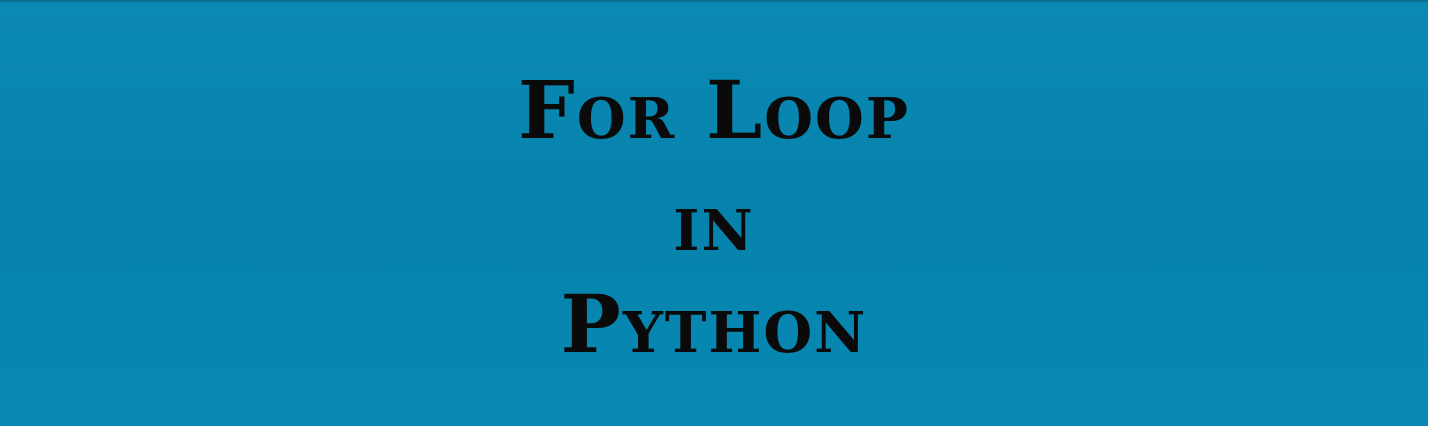 The image size is (1434, 428). What do you see at coordinates (714, 110) in the screenshot?
I see `title-line-1: For Loop` at bounding box center [714, 110].